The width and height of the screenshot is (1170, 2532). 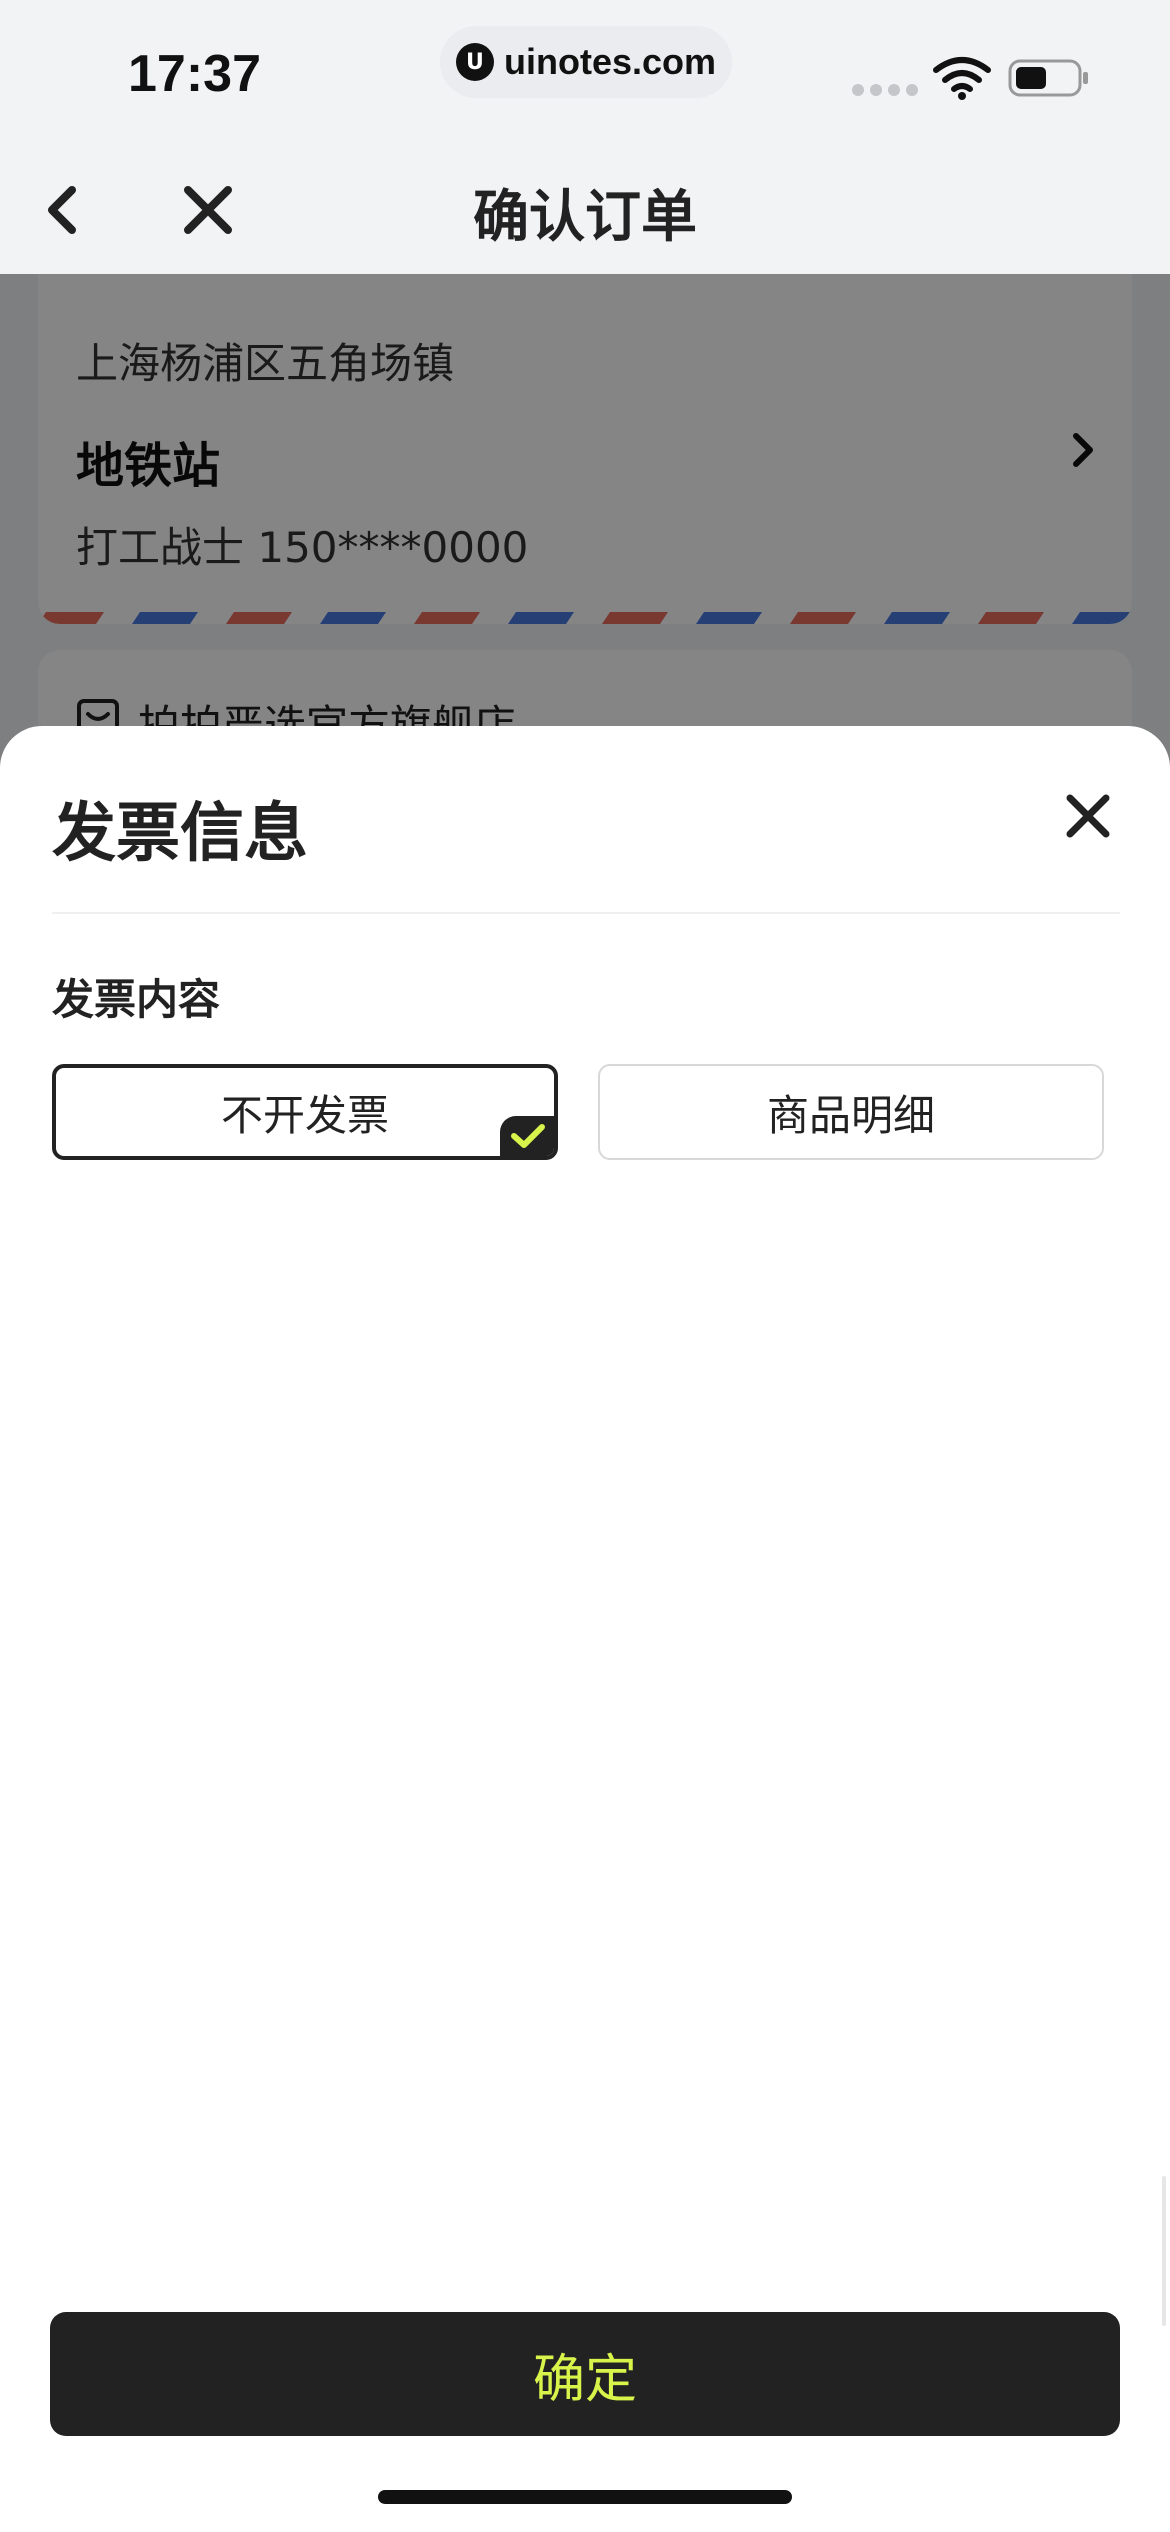 I want to click on home-indicator, so click(x=585, y=2497).